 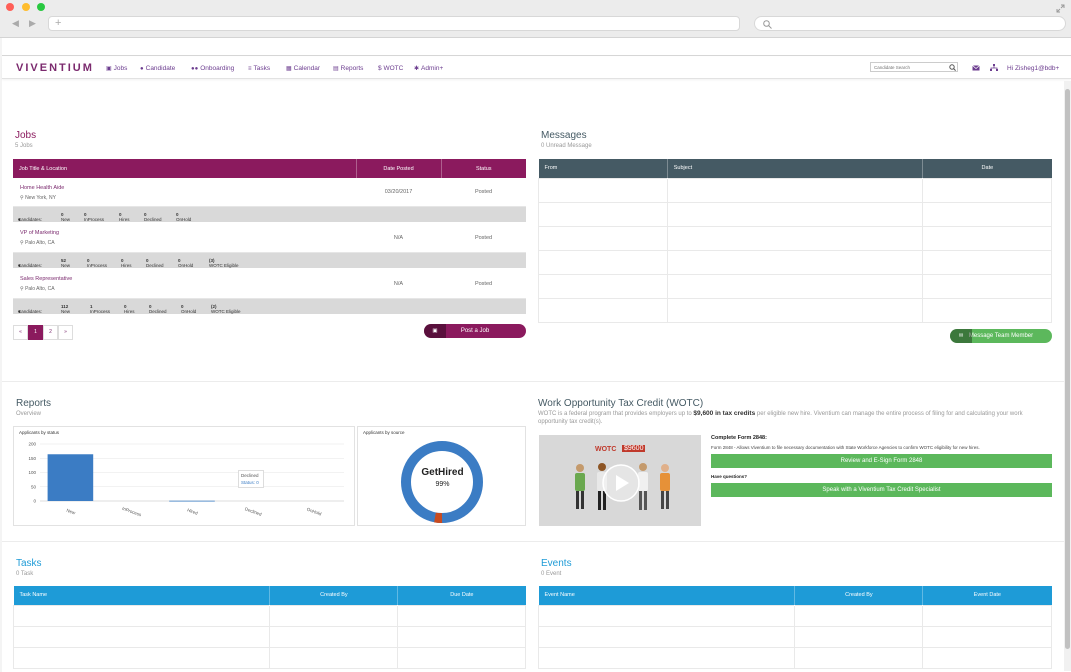 What do you see at coordinates (10, 7) in the screenshot?
I see `close-window-button` at bounding box center [10, 7].